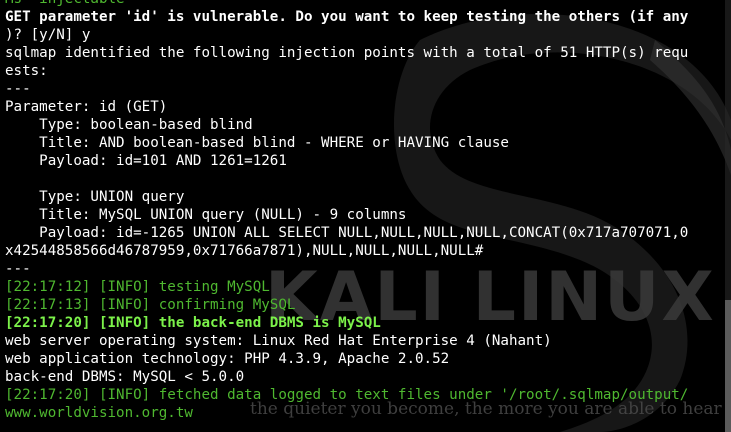  Describe the element at coordinates (125, 377) in the screenshot. I see `terminal-line: back-end DBMS: MySQL < 5.0.0` at that location.